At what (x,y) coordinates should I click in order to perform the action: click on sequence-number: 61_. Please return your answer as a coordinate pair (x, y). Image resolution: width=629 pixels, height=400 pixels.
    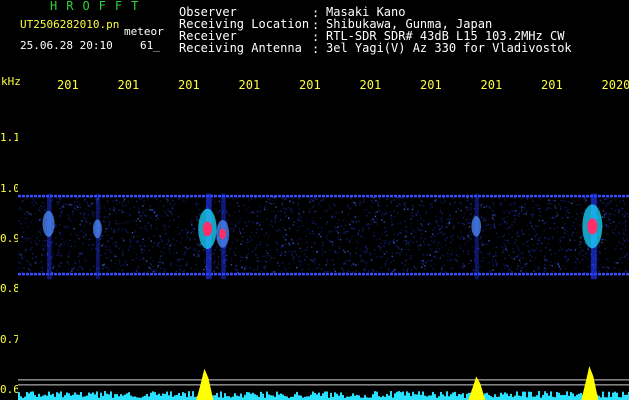
    Looking at the image, I should click on (150, 45).